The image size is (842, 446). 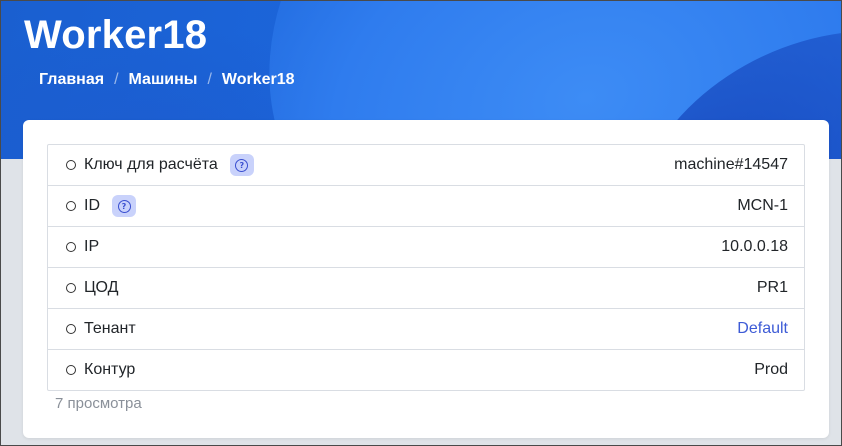 What do you see at coordinates (426, 165) in the screenshot?
I see `property-row-calc-key: Ключ для расчёта ? machine#14547` at bounding box center [426, 165].